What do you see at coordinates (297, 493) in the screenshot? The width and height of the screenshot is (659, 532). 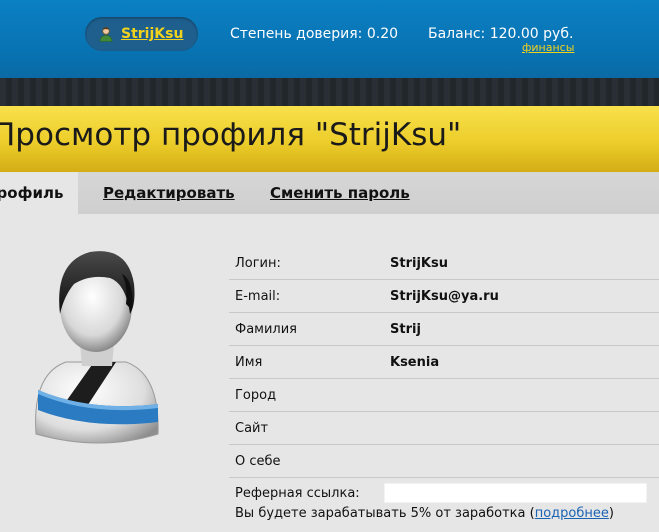 I see `referral-label: Реферная ссылка:` at bounding box center [297, 493].